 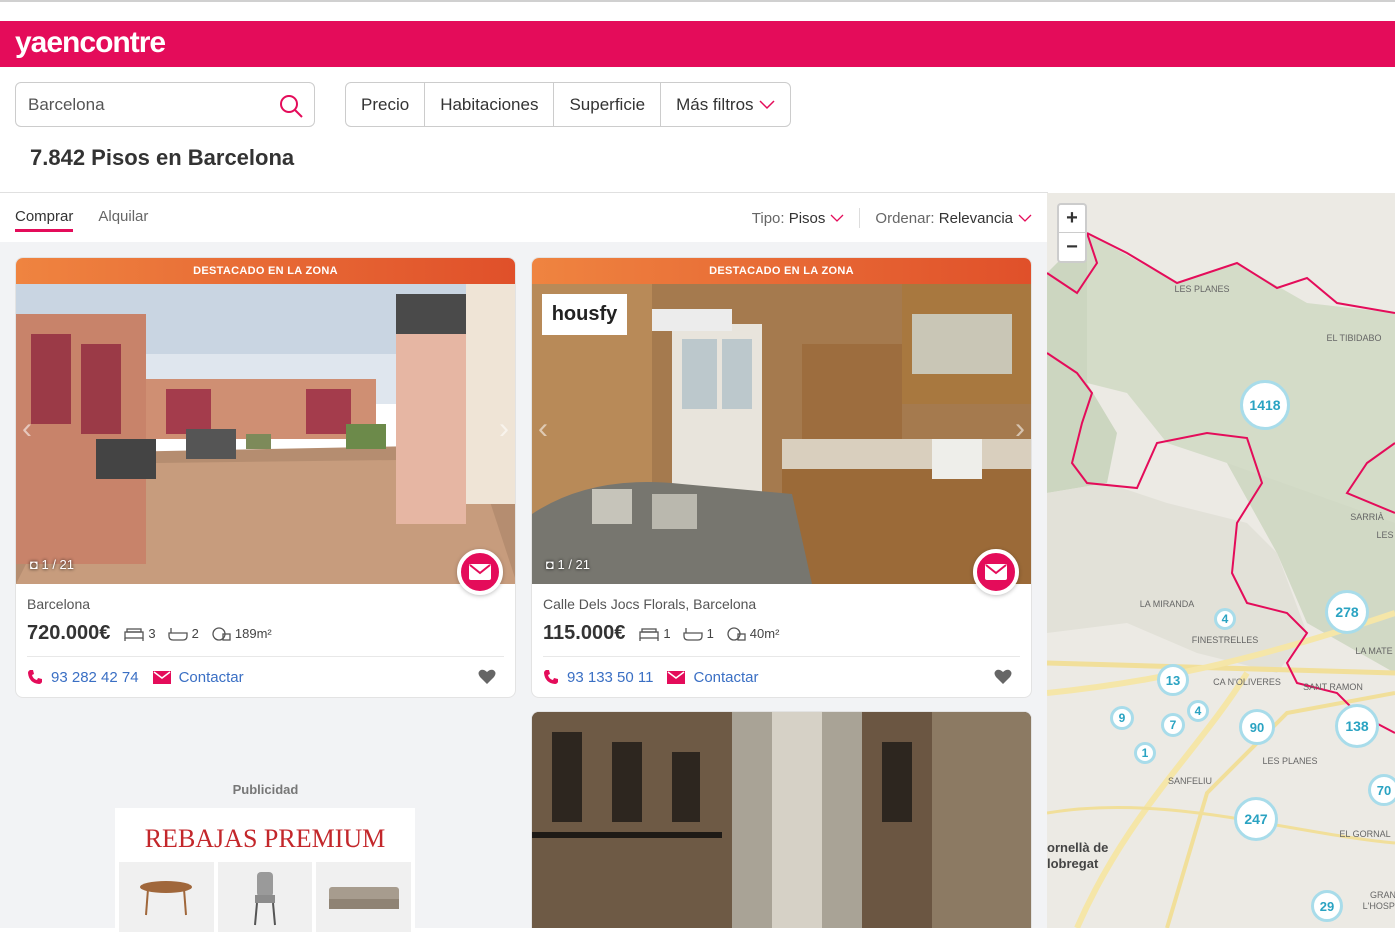 What do you see at coordinates (752, 633) in the screenshot?
I see `area-feature: 40m²` at bounding box center [752, 633].